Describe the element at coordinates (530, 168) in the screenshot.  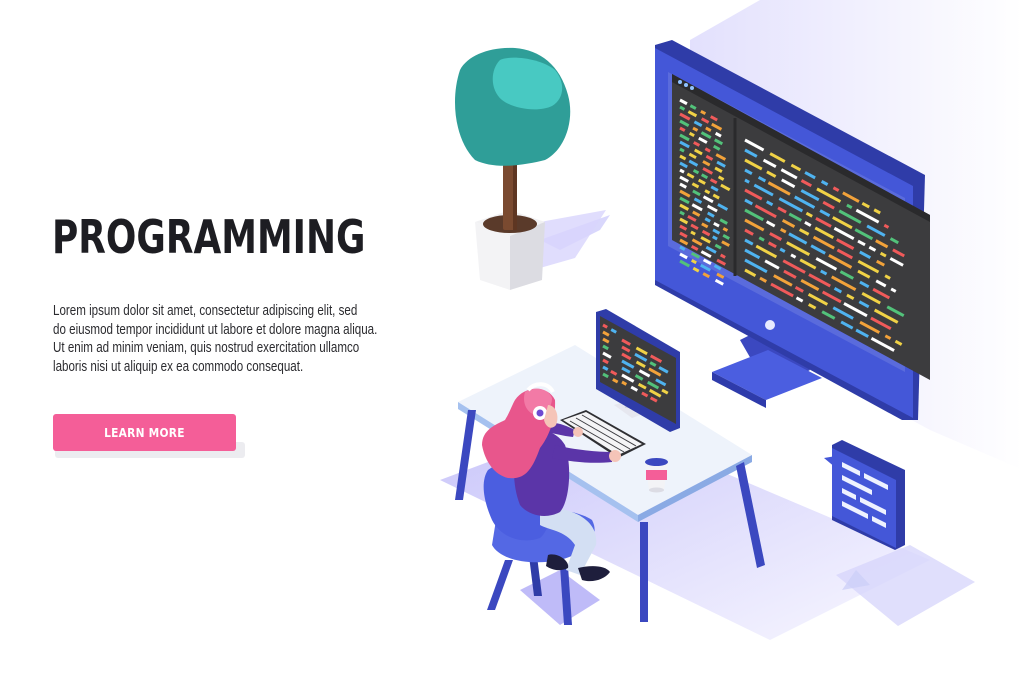
I see `potted-plant-icon` at that location.